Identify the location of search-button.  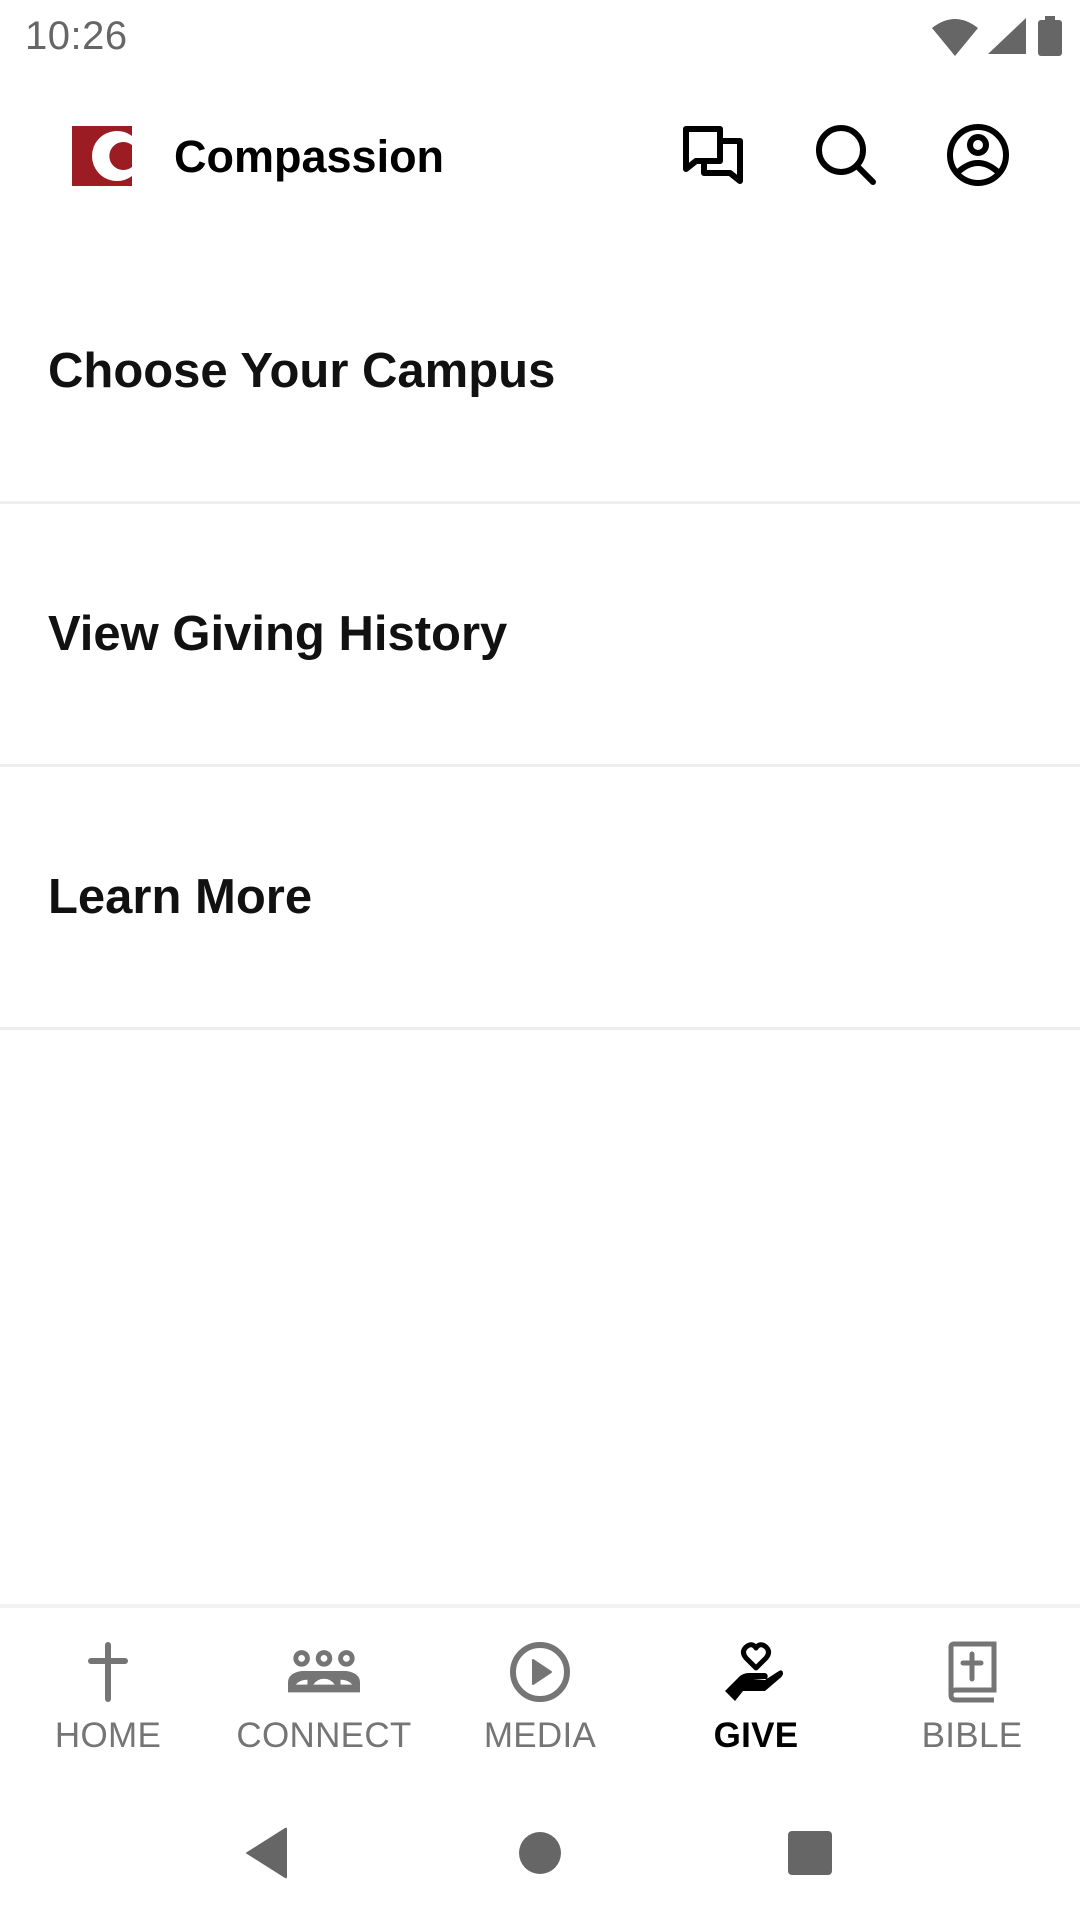
(846, 157).